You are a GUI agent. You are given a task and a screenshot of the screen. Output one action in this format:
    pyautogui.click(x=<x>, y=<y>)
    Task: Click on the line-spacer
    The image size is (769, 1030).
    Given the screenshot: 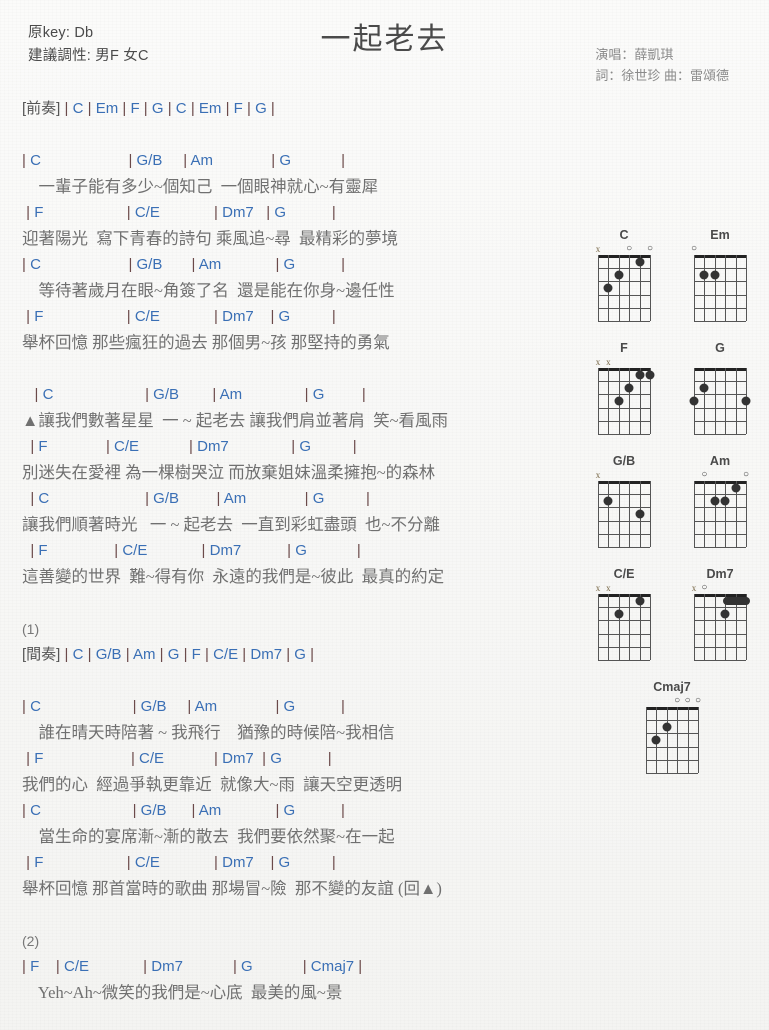 What is the action you would take?
    pyautogui.click(x=298, y=681)
    